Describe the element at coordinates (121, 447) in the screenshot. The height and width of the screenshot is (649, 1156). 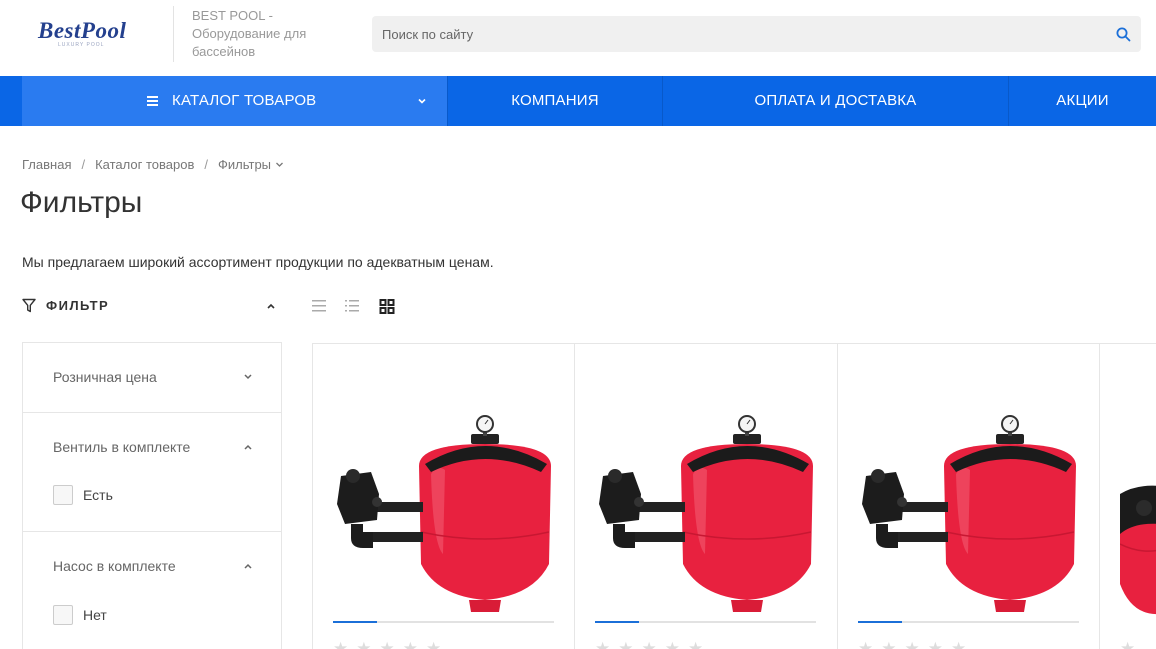
I see `filter-section-title: Вентиль в комплекте` at that location.